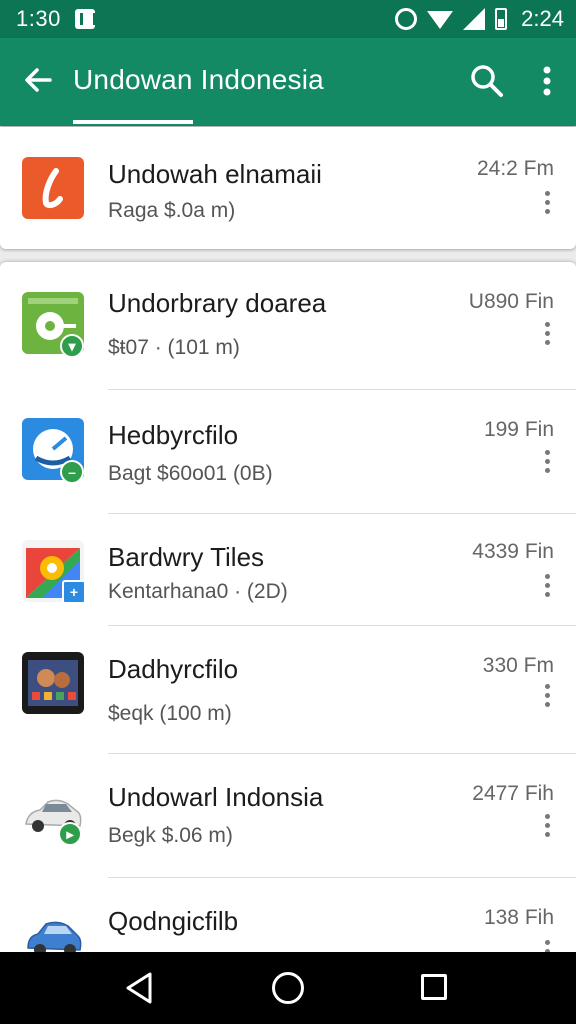 This screenshot has width=576, height=1024. Describe the element at coordinates (511, 301) in the screenshot. I see `app-size: U890 Fin` at that location.